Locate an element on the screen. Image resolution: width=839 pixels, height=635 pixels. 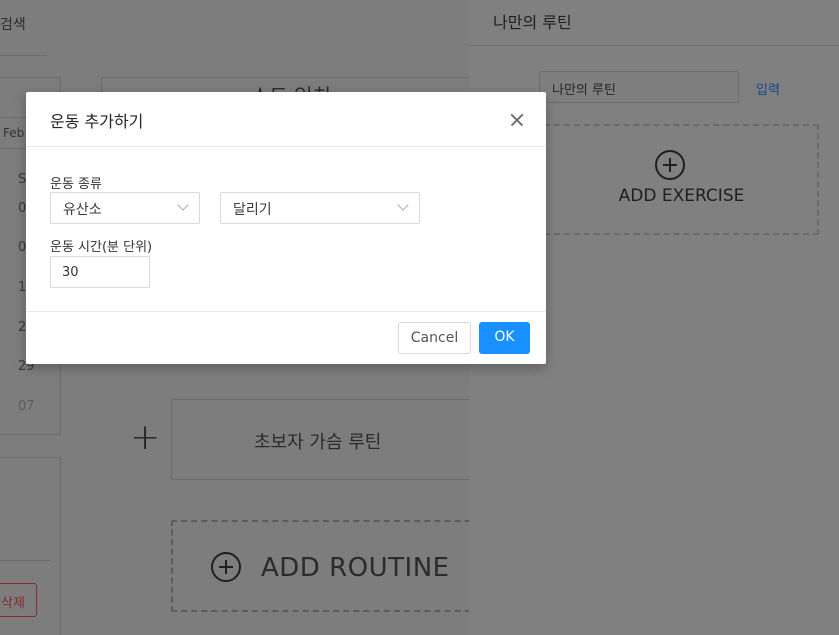
ok-button: OK is located at coordinates (504, 338).